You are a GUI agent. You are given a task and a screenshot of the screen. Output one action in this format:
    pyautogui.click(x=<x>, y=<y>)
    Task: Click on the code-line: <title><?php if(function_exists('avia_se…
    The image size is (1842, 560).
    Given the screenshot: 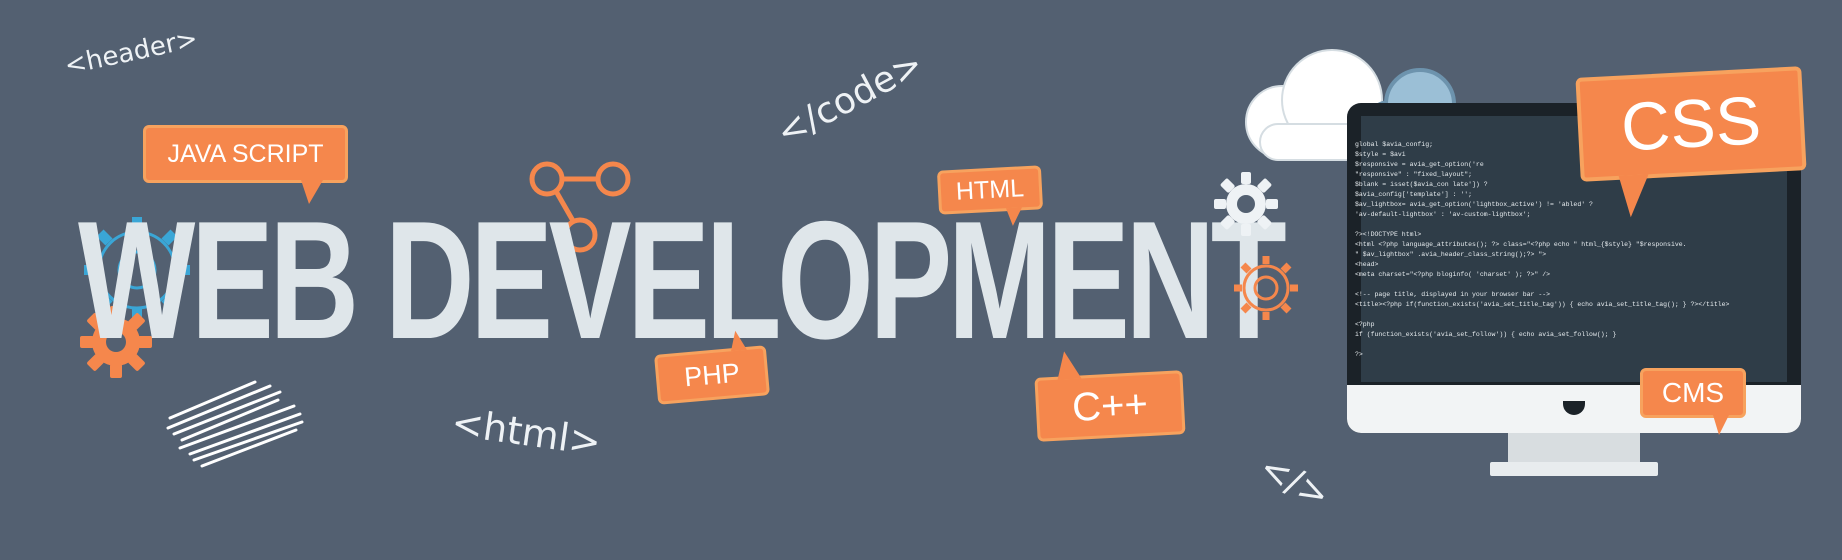 What is the action you would take?
    pyautogui.click(x=1542, y=304)
    